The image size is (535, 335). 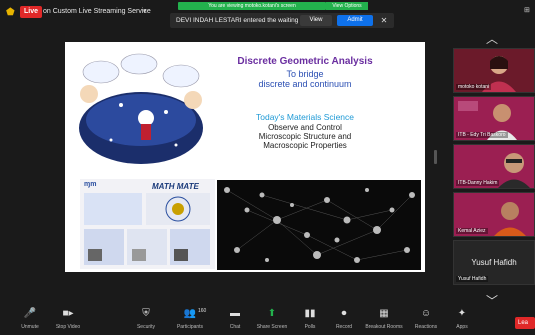 What do you see at coordinates (202, 311) in the screenshot?
I see `participants-count: 160` at bounding box center [202, 311].